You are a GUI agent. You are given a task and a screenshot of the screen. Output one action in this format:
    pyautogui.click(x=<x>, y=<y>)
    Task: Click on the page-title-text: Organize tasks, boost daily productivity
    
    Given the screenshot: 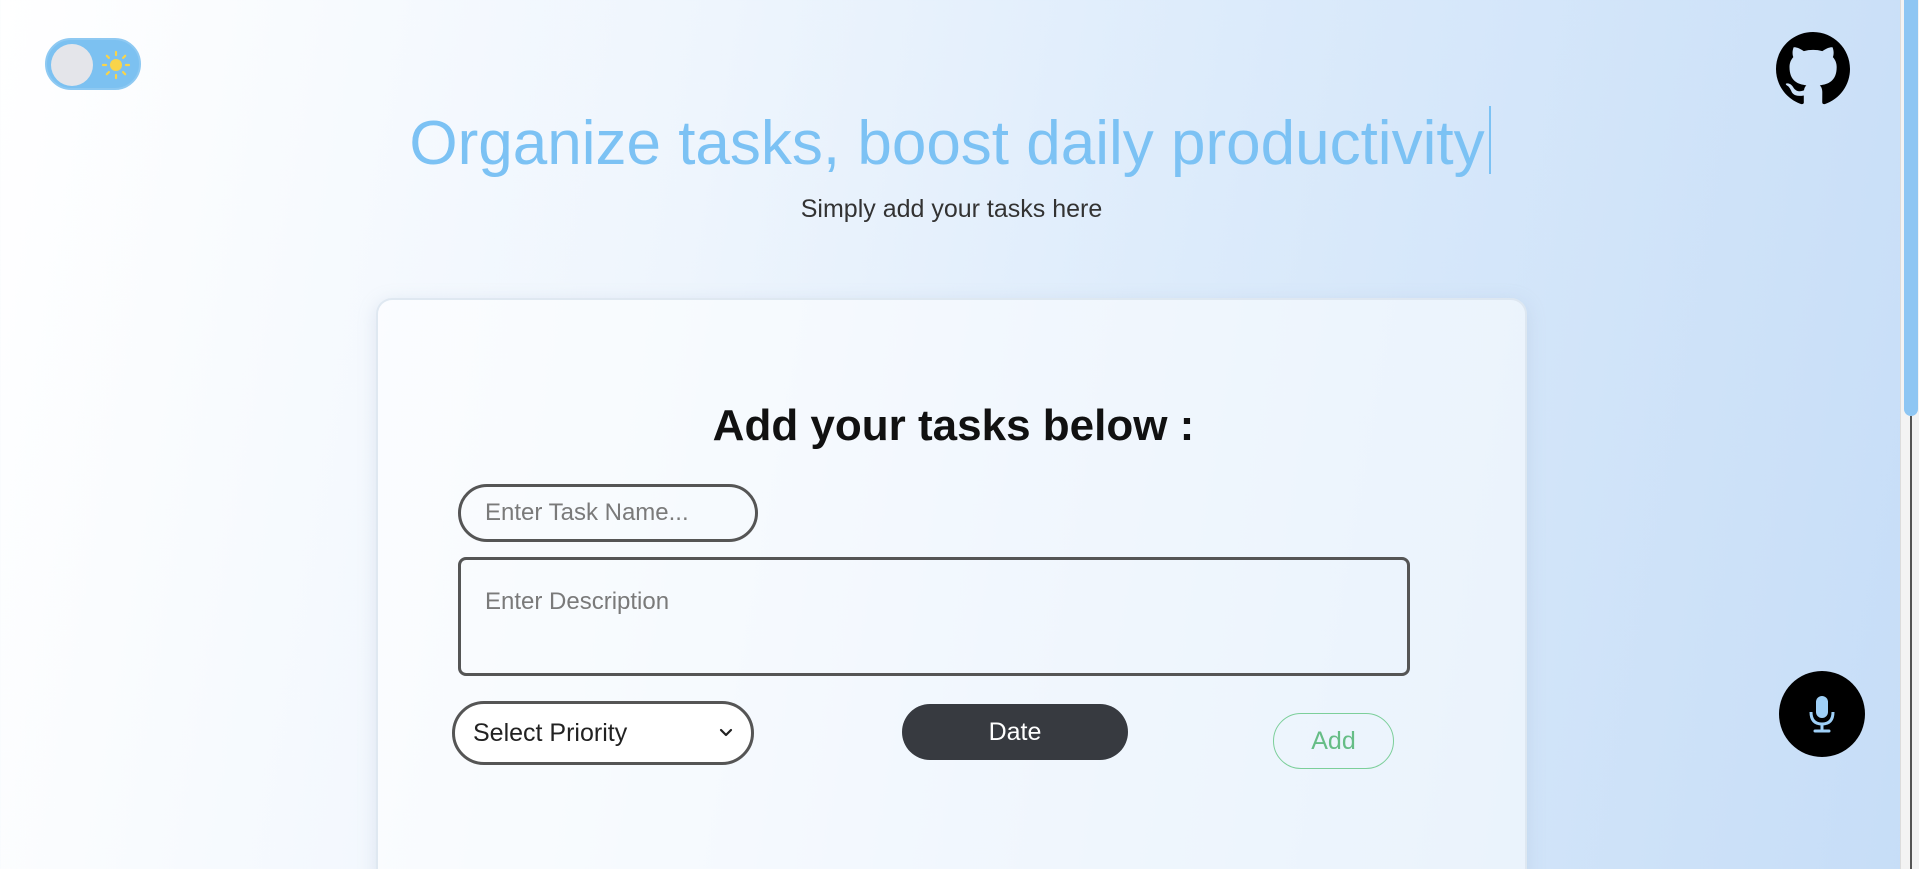 What is the action you would take?
    pyautogui.click(x=947, y=143)
    